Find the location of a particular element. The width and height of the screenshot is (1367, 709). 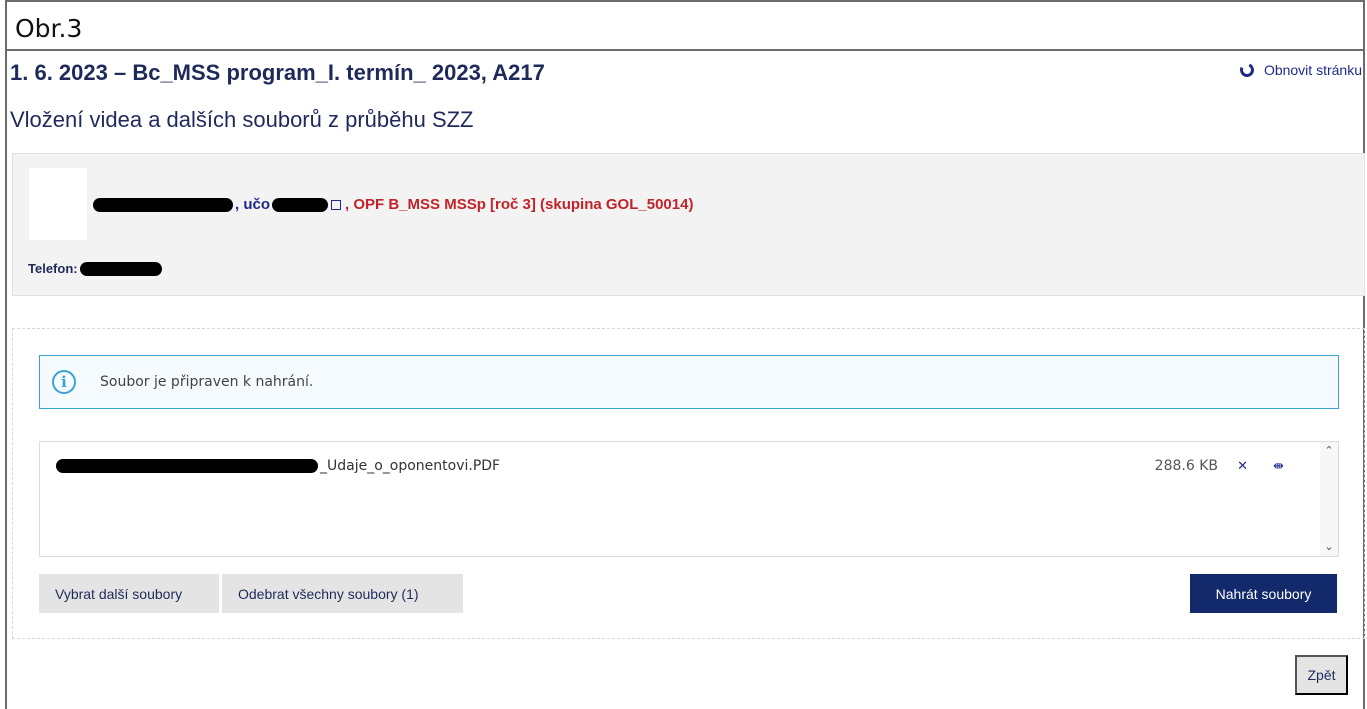

avatar is located at coordinates (58, 204).